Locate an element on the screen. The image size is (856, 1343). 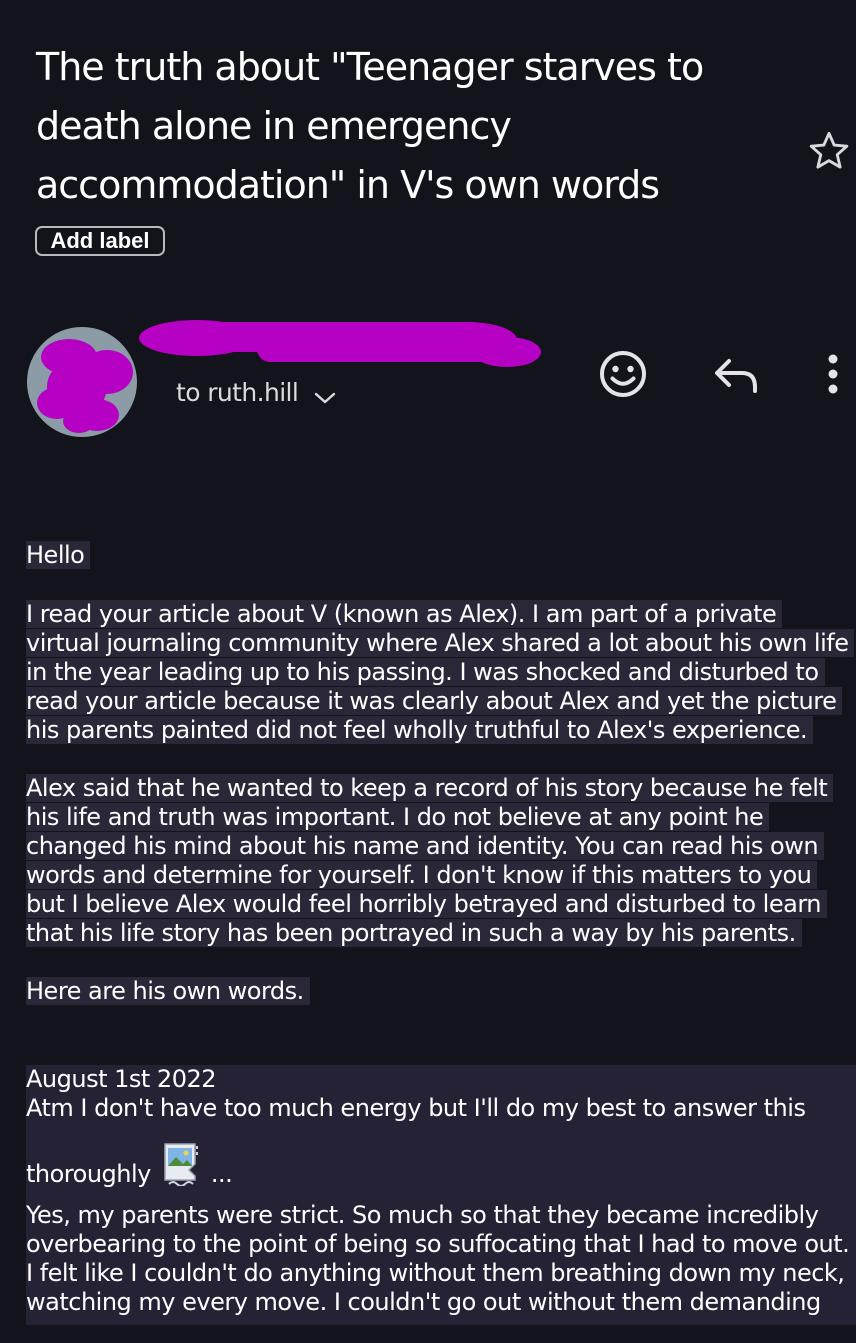
star-outline-icon is located at coordinates (829, 151).